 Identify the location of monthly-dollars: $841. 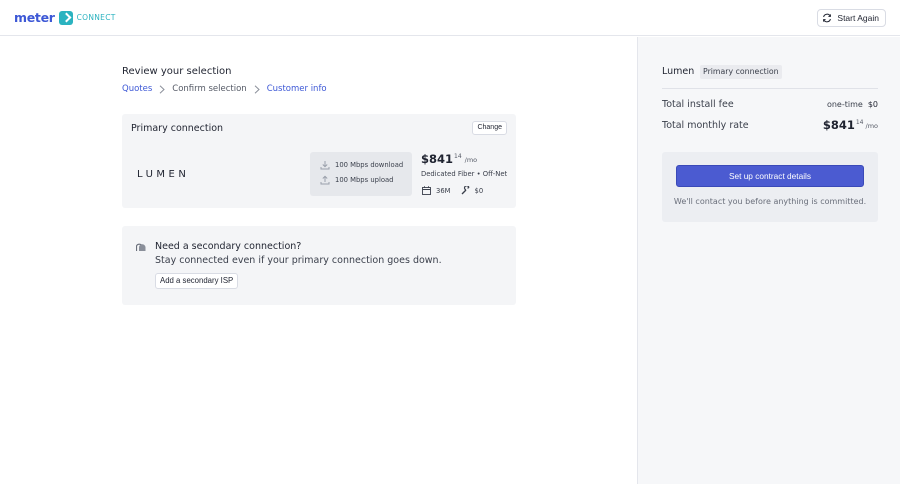
(838, 125).